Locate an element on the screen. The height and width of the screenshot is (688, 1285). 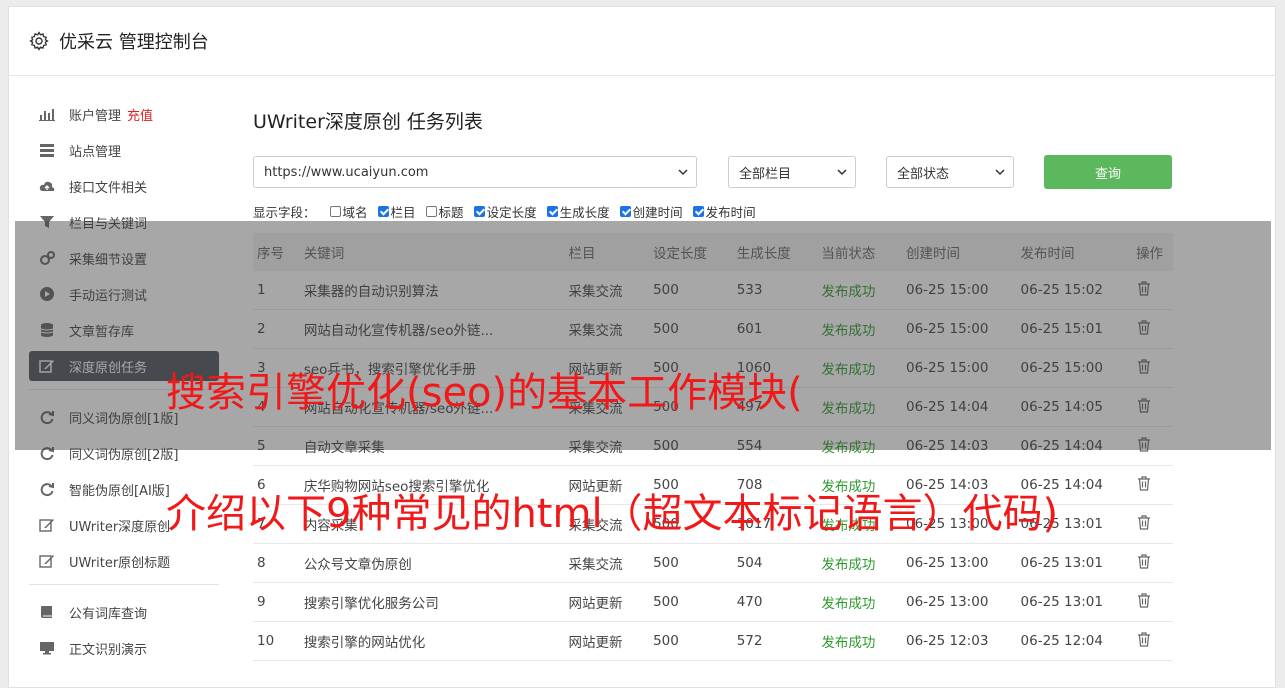
field-checkbox-3: 标题 is located at coordinates (444, 211).